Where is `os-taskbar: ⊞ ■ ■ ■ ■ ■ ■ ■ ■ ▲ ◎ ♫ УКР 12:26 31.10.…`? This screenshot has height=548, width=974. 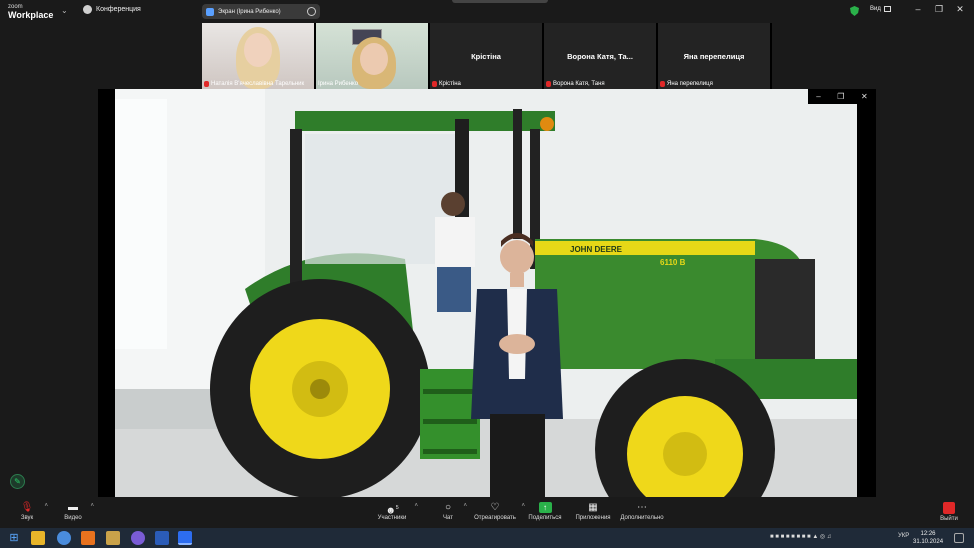
os-taskbar: ⊞ ■ ■ ■ ■ ■ ■ ■ ■ ▲ ◎ ♫ УКР 12:26 31.10.… is located at coordinates (487, 538).